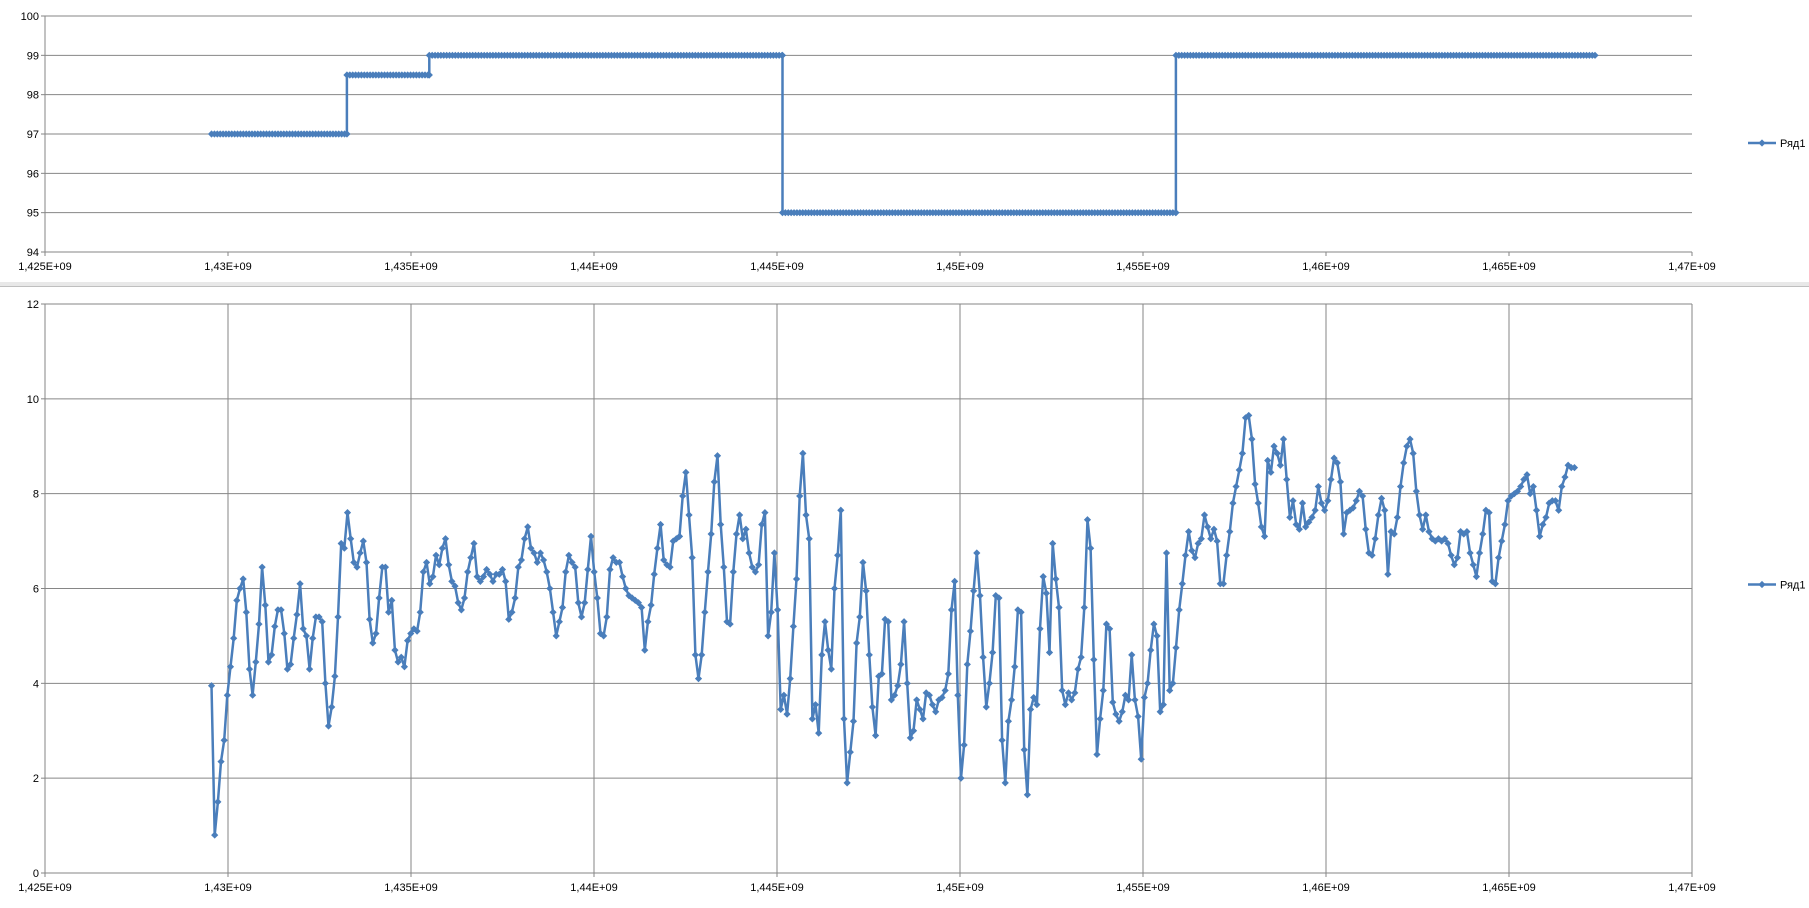  What do you see at coordinates (33, 56) in the screenshot?
I see `y-tick-label: 99` at bounding box center [33, 56].